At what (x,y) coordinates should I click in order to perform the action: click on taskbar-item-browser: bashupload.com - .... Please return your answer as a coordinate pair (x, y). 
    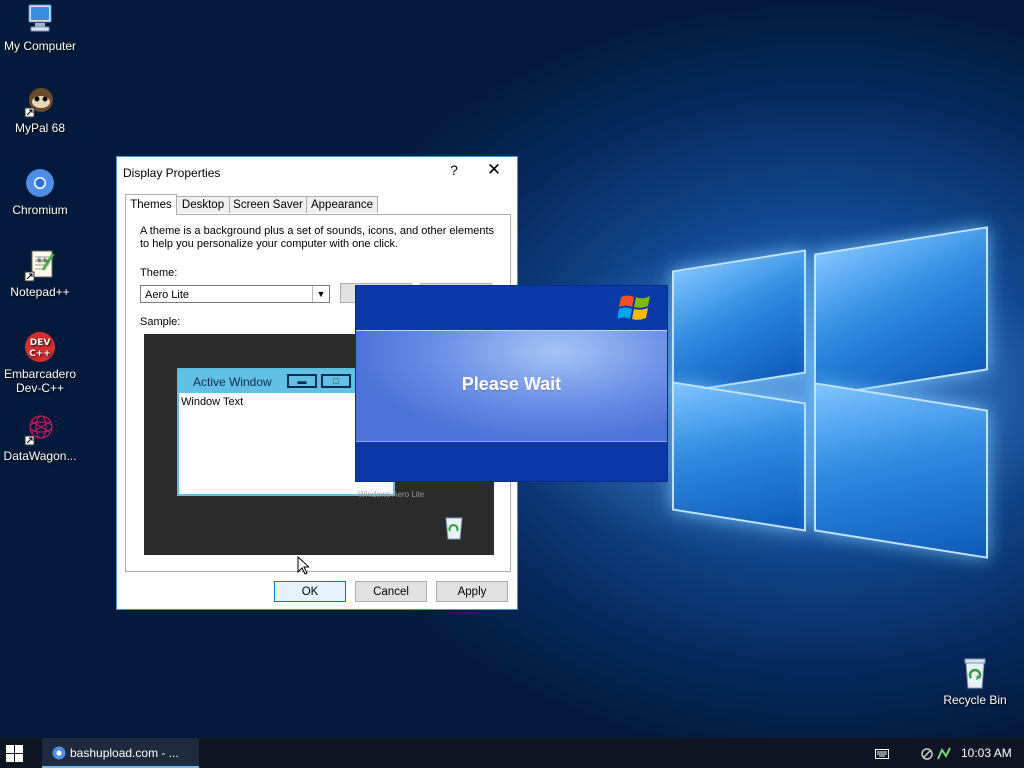
    Looking at the image, I should click on (120, 753).